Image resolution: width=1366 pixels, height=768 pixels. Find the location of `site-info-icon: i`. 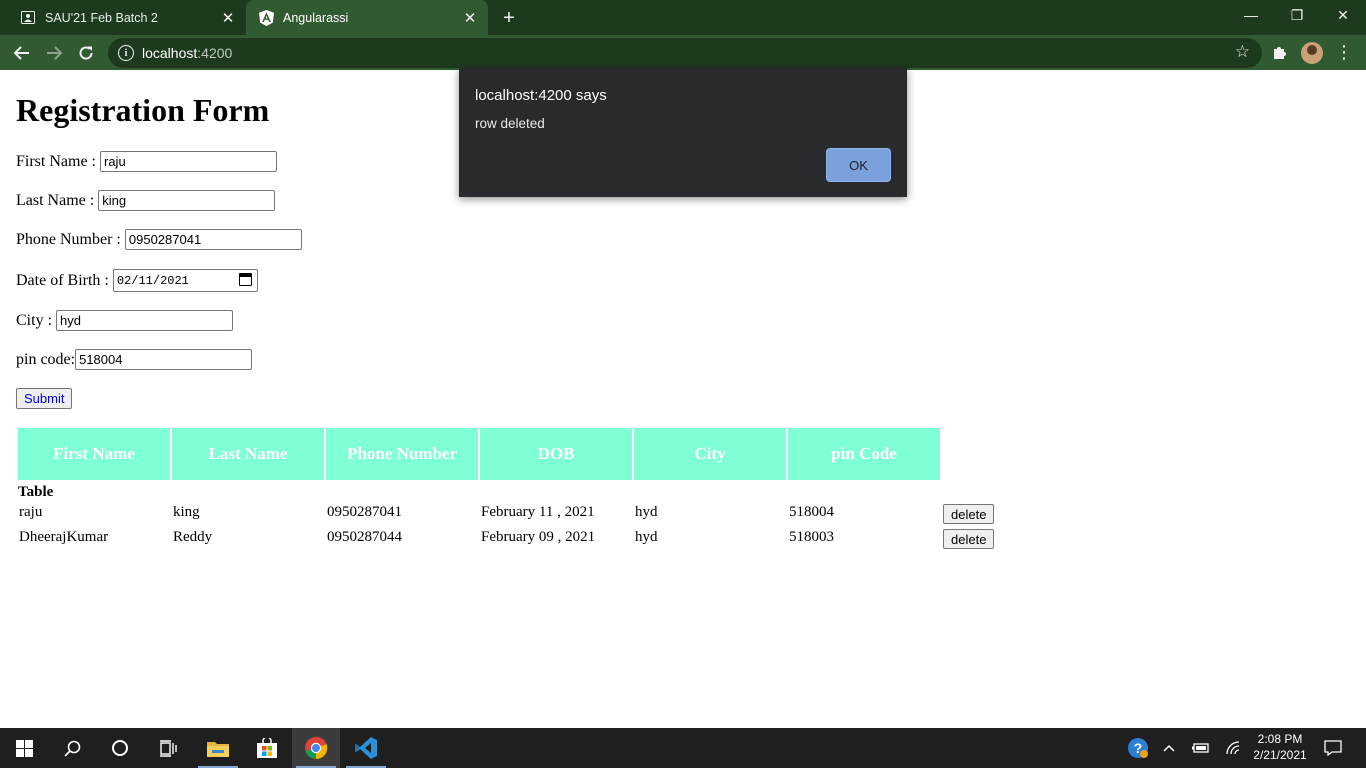

site-info-icon: i is located at coordinates (126, 53).